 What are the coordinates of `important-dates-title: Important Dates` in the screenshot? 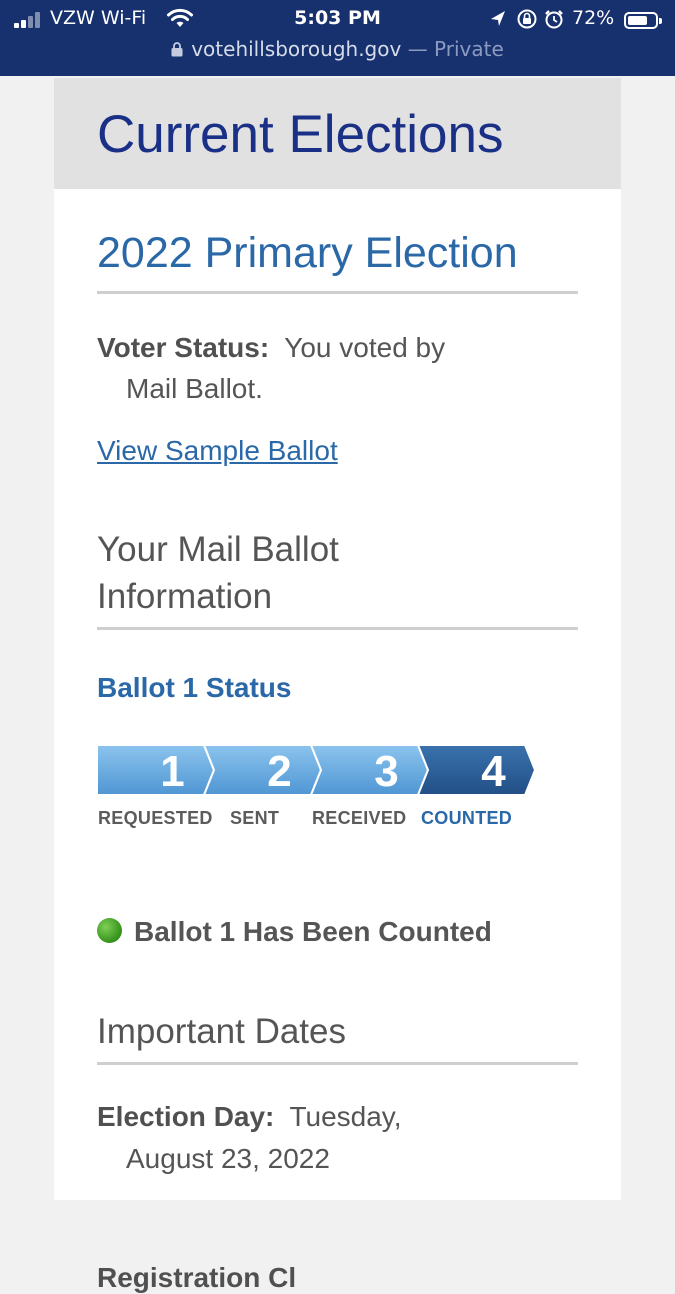 It's located at (221, 1031).